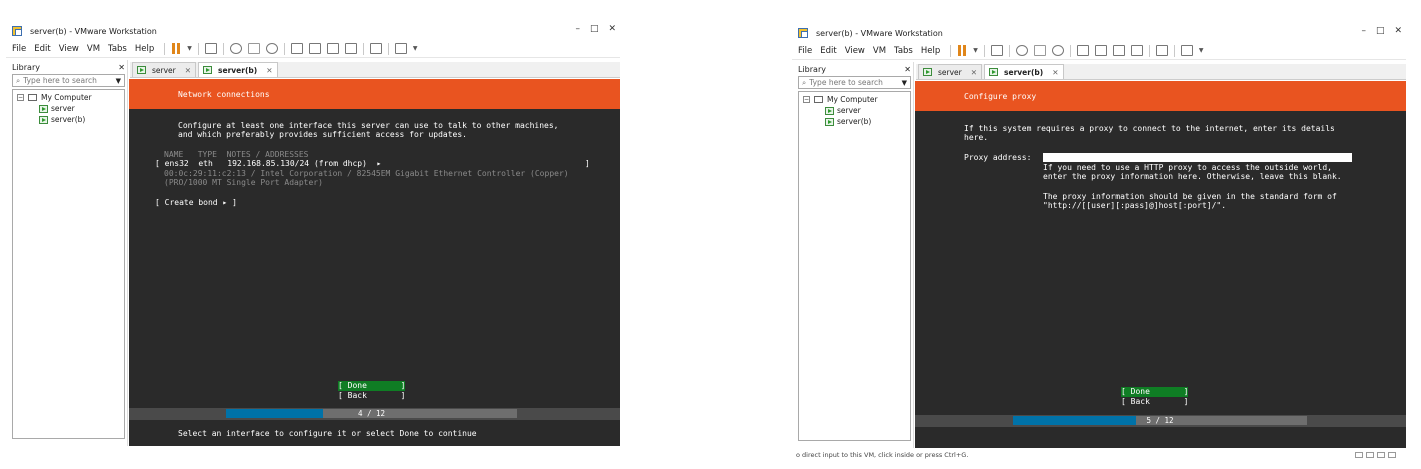 This screenshot has height=469, width=1421. What do you see at coordinates (1197, 157) in the screenshot?
I see `proxy-address-input` at bounding box center [1197, 157].